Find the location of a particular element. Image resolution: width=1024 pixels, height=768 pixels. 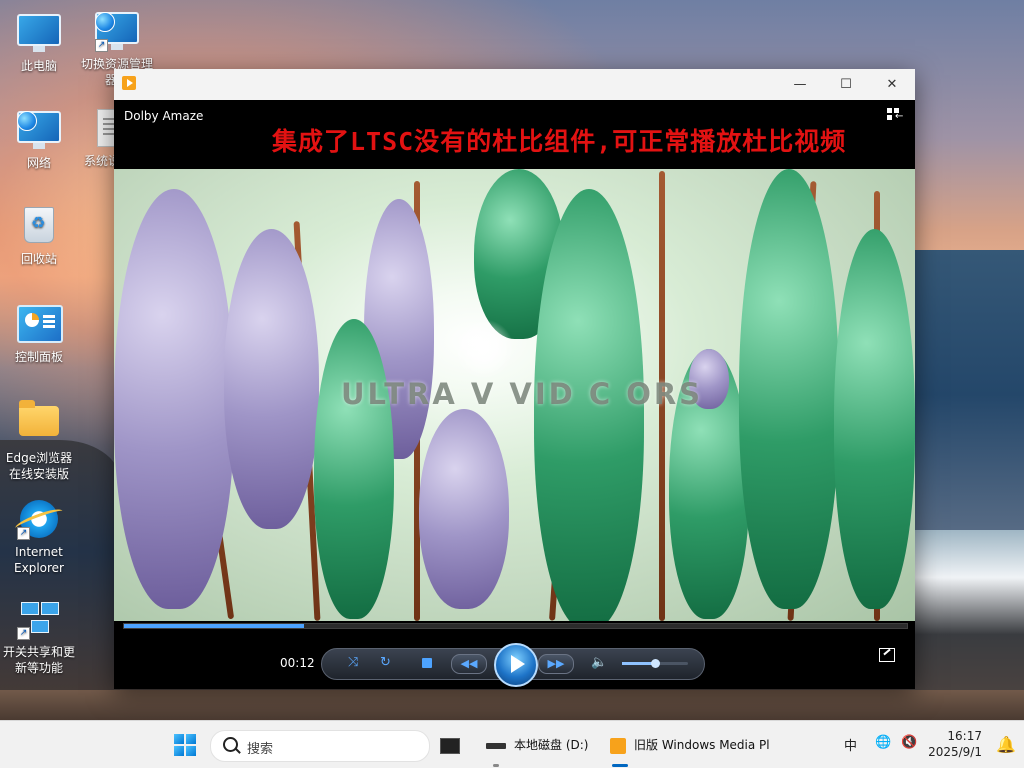

shuffle-icon: ⤨ is located at coordinates (353, 663).